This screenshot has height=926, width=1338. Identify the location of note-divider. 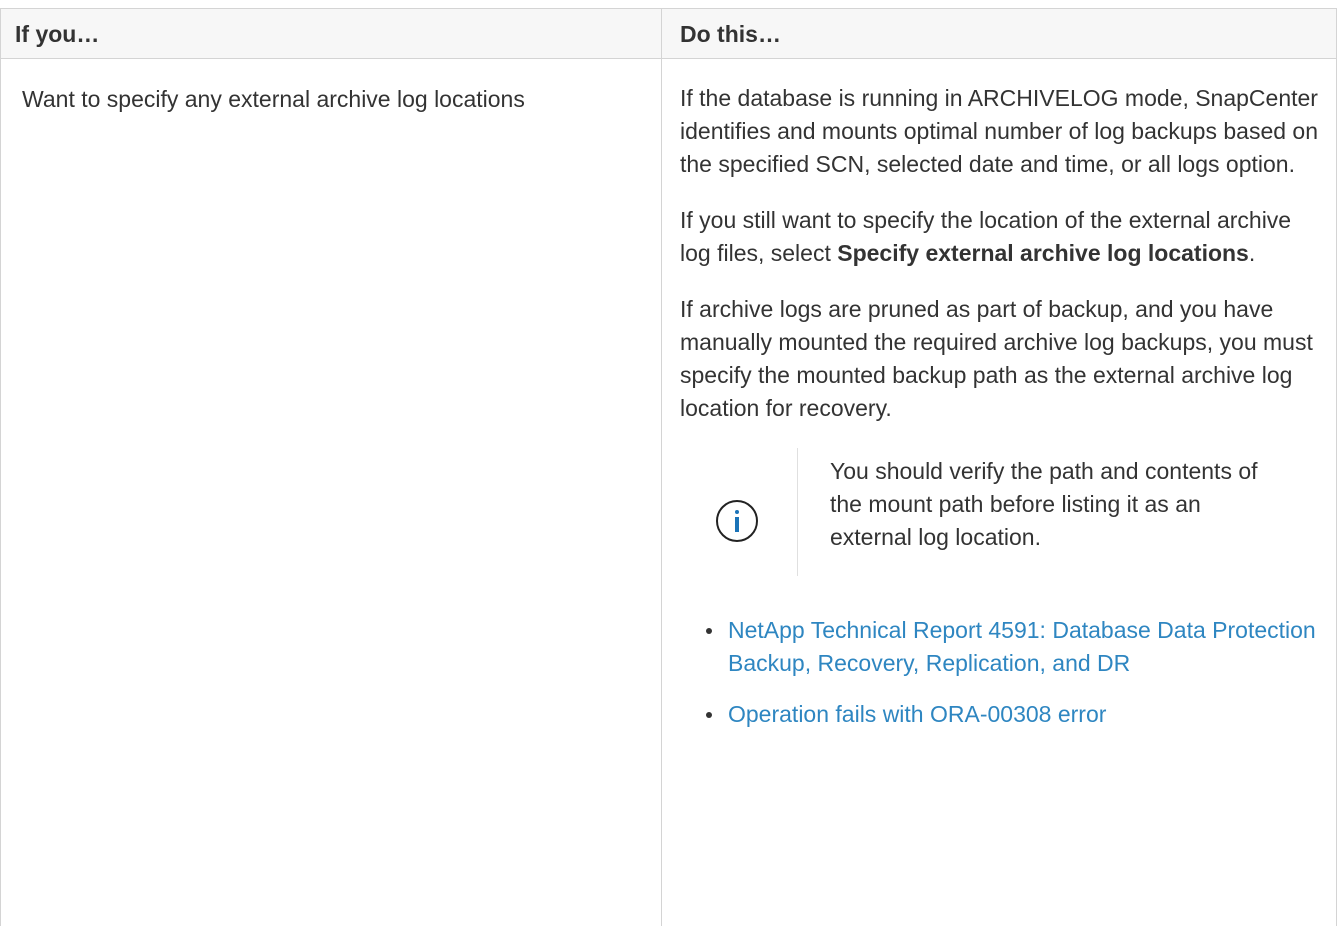
(797, 512).